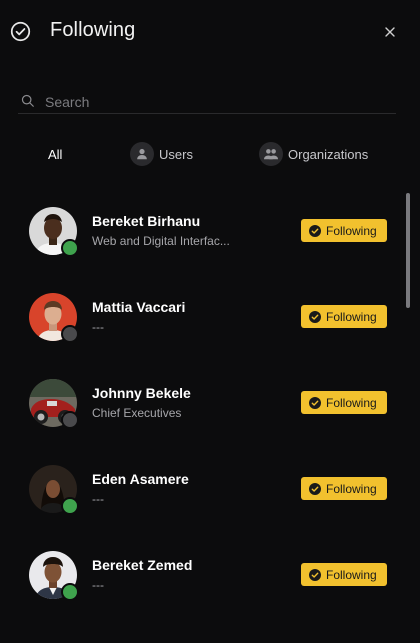 Image resolution: width=420 pixels, height=643 pixels. I want to click on tab-organizations: Organizations, so click(313, 154).